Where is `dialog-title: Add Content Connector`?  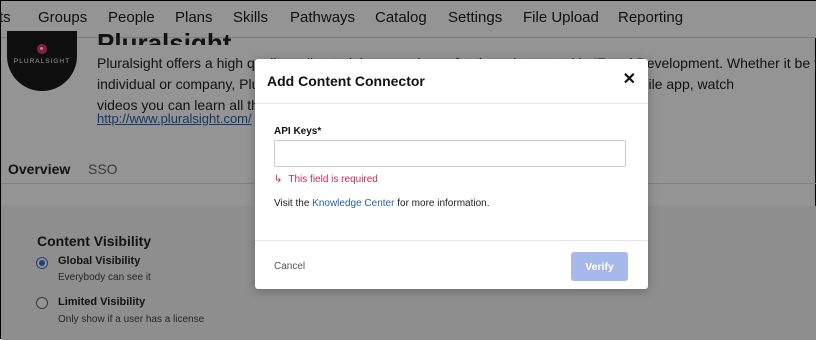
dialog-title: Add Content Connector is located at coordinates (346, 81).